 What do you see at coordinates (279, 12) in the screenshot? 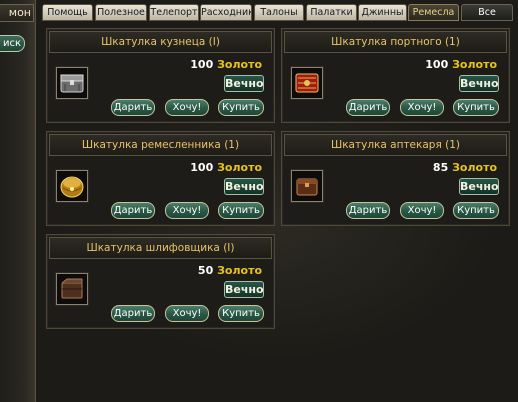
I see `tab-coupons: Талоны` at bounding box center [279, 12].